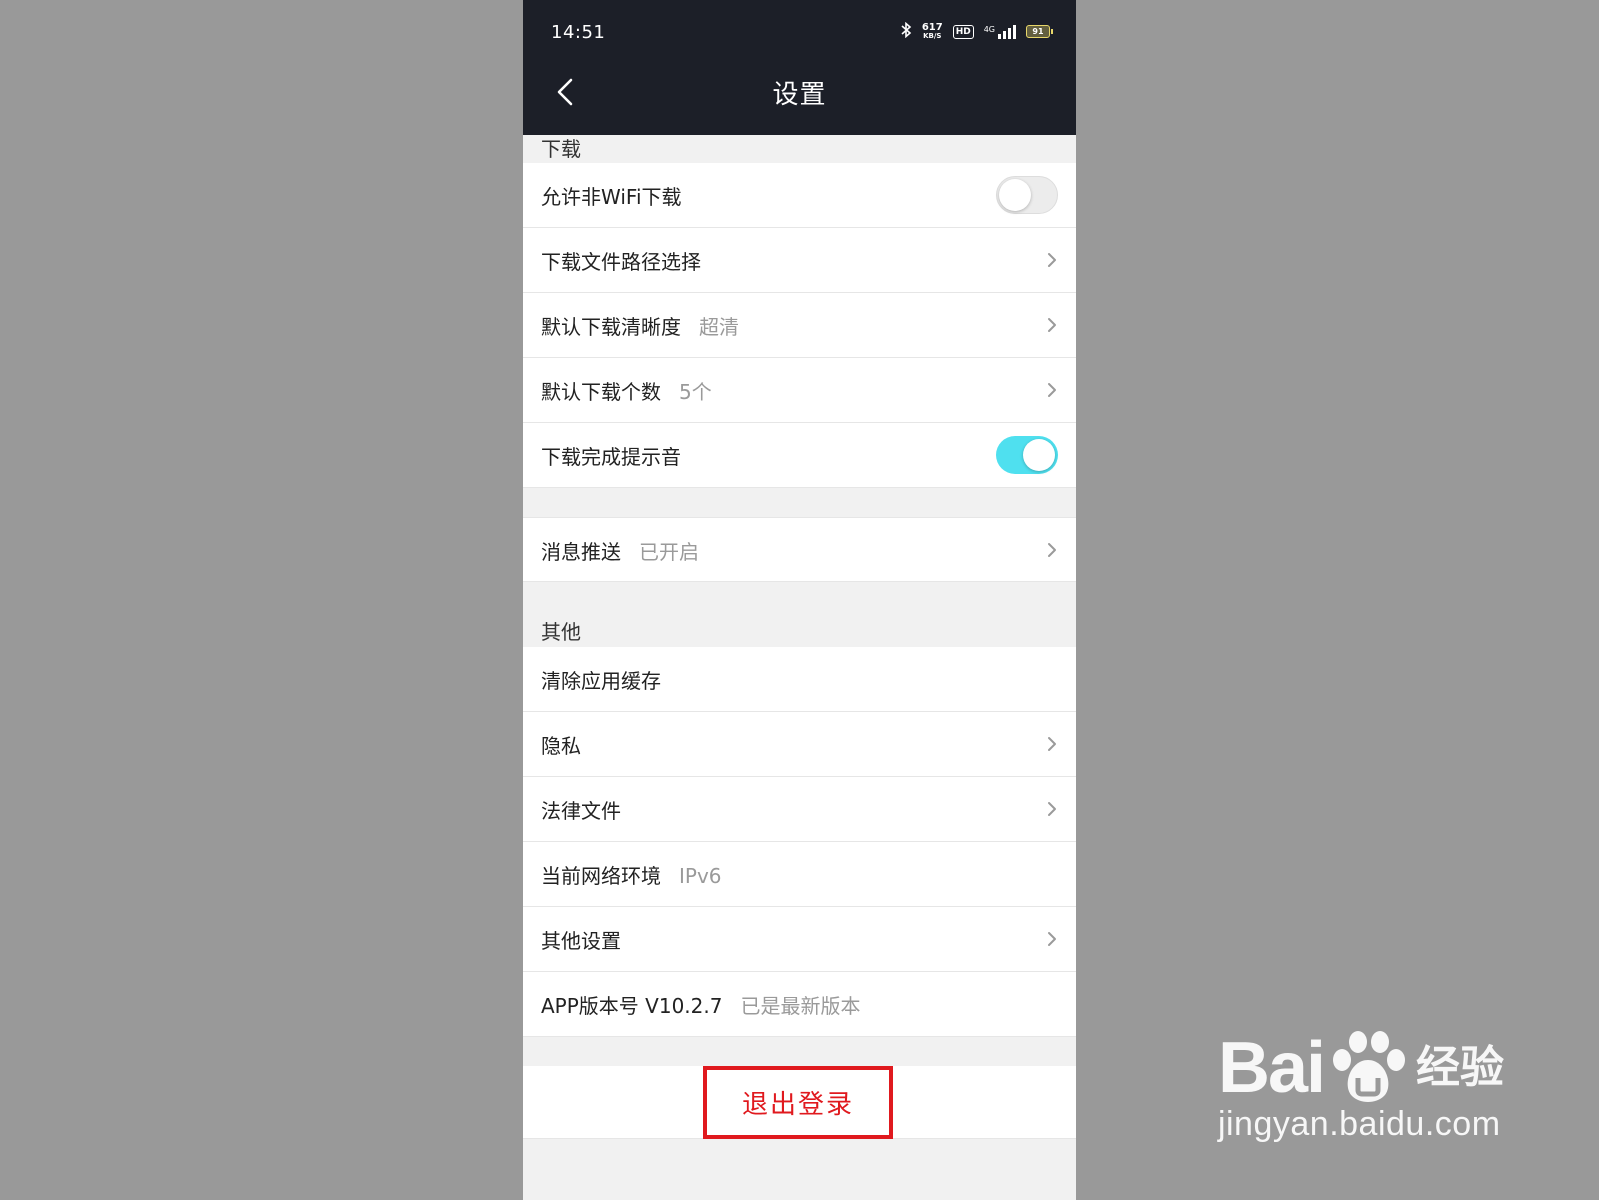 The image size is (1599, 1200). I want to click on baidu-jingyan-watermark: Bai 经验 jingyan.baidu.com, so click(1361, 1087).